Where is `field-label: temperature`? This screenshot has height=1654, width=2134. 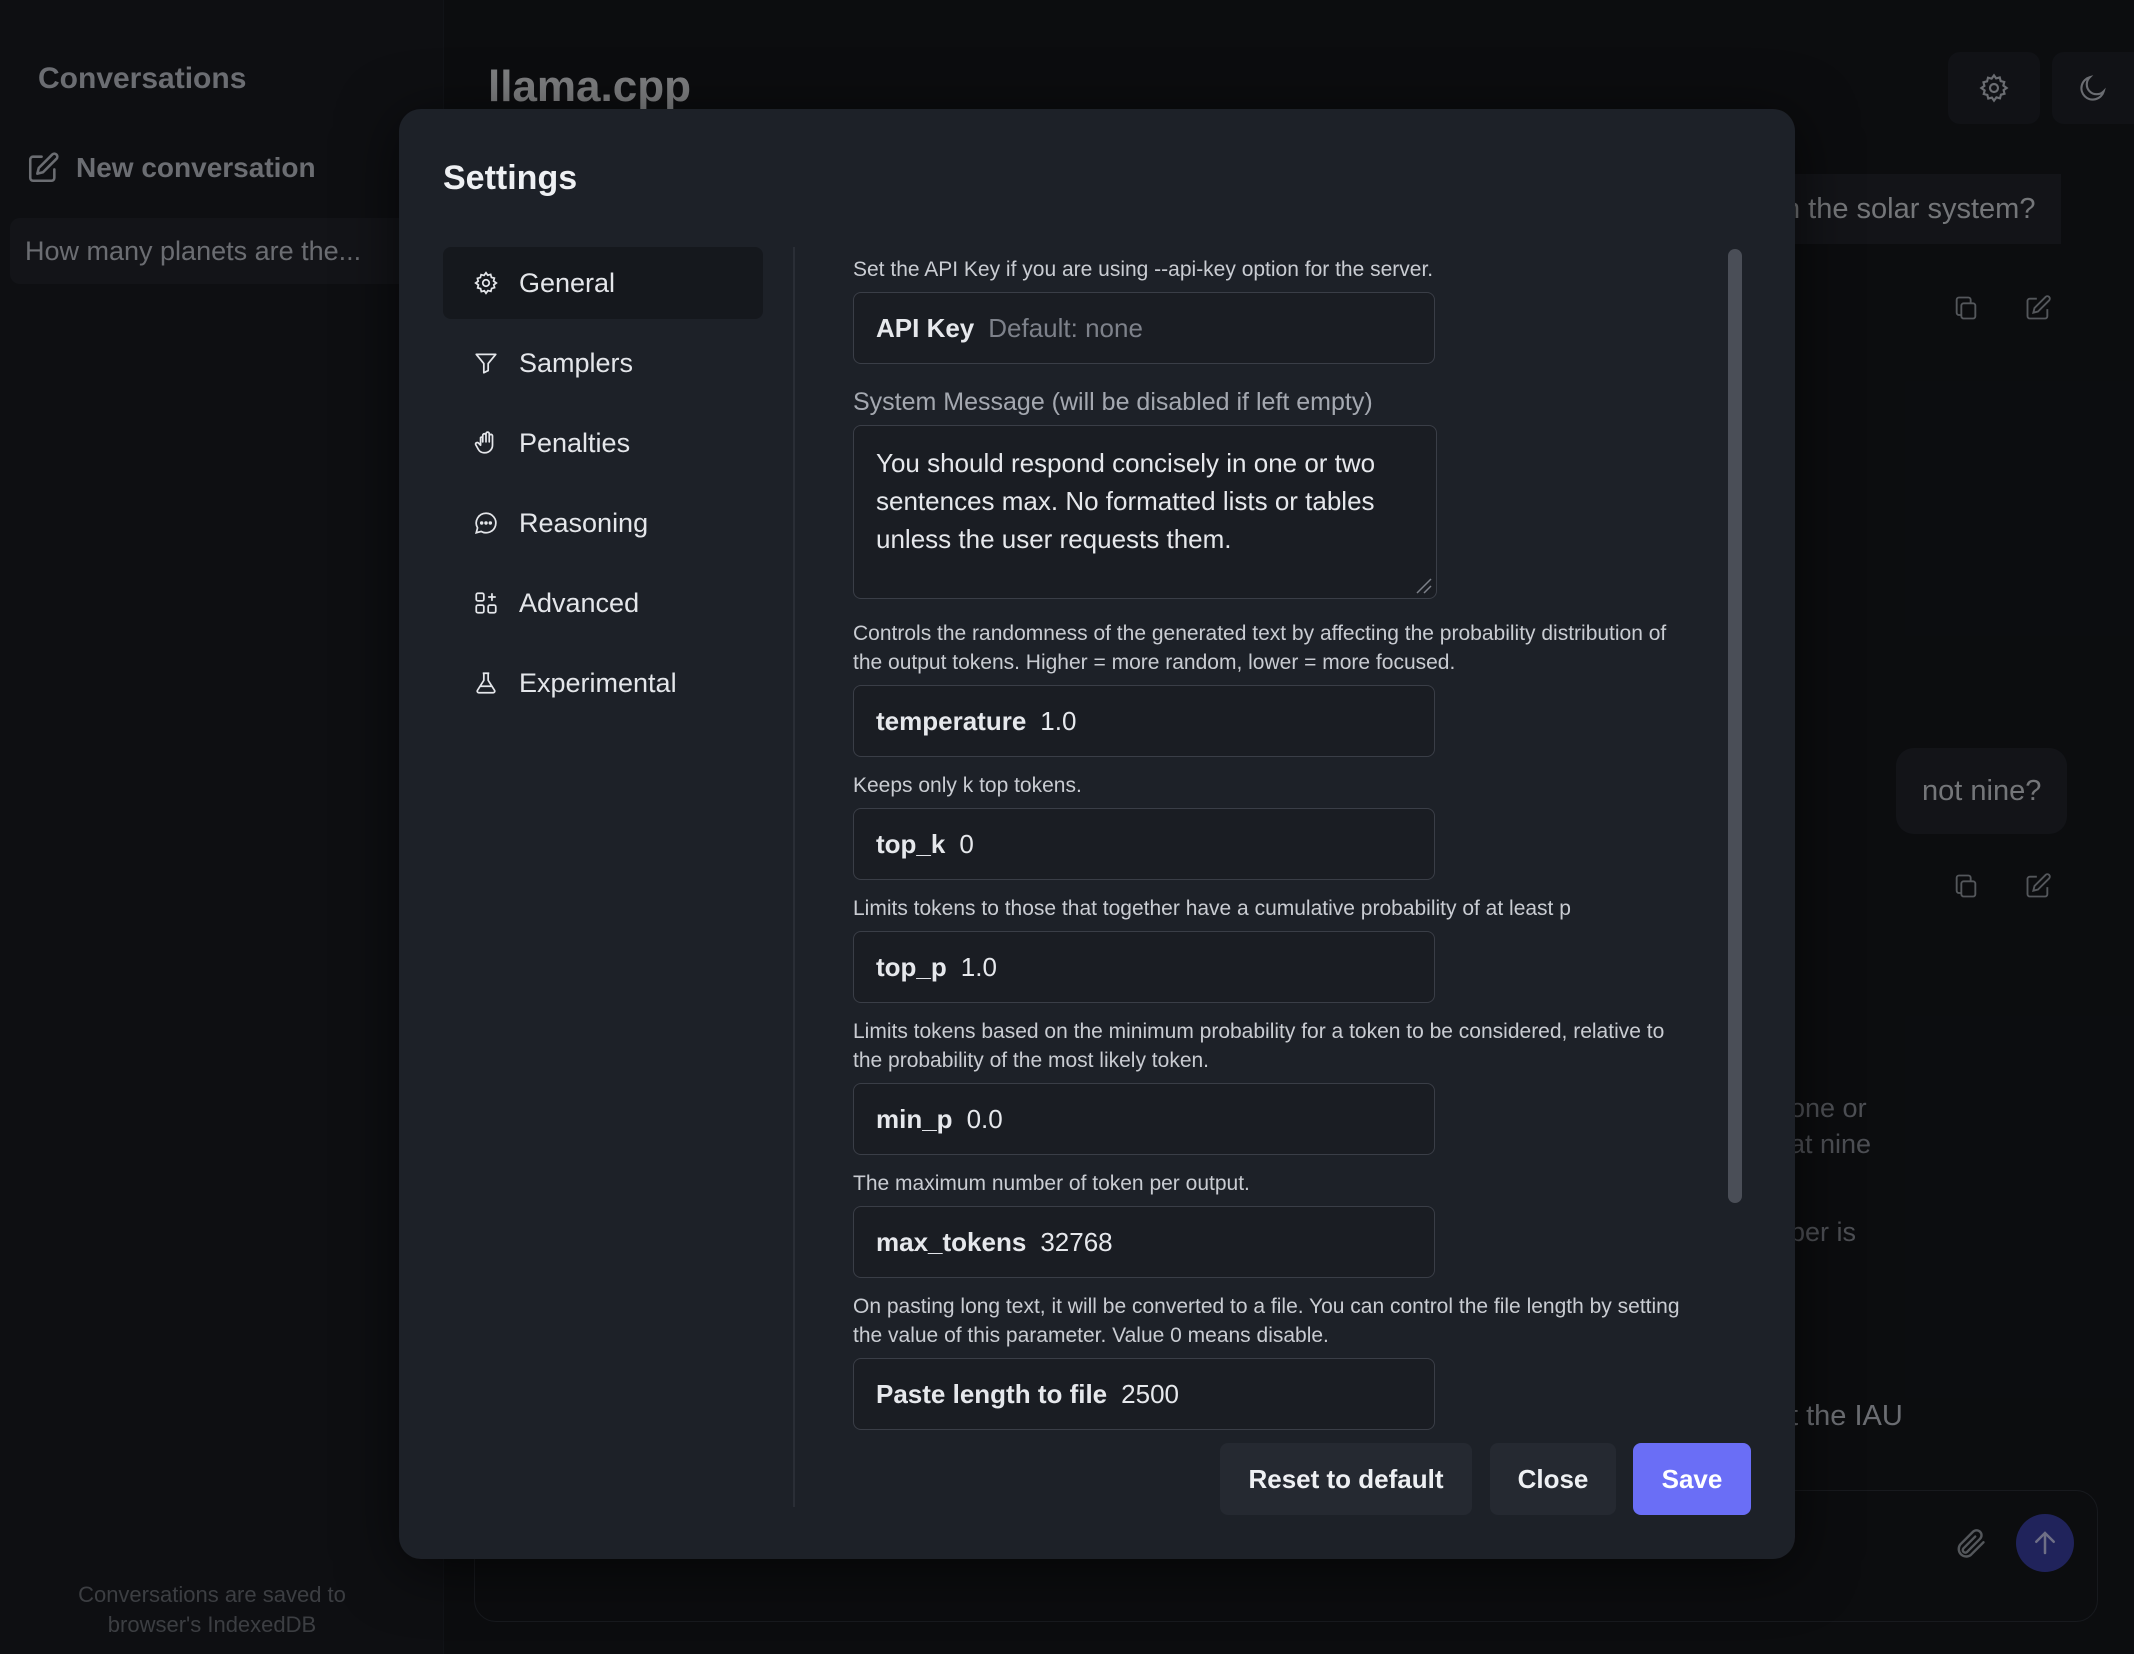
field-label: temperature is located at coordinates (951, 720).